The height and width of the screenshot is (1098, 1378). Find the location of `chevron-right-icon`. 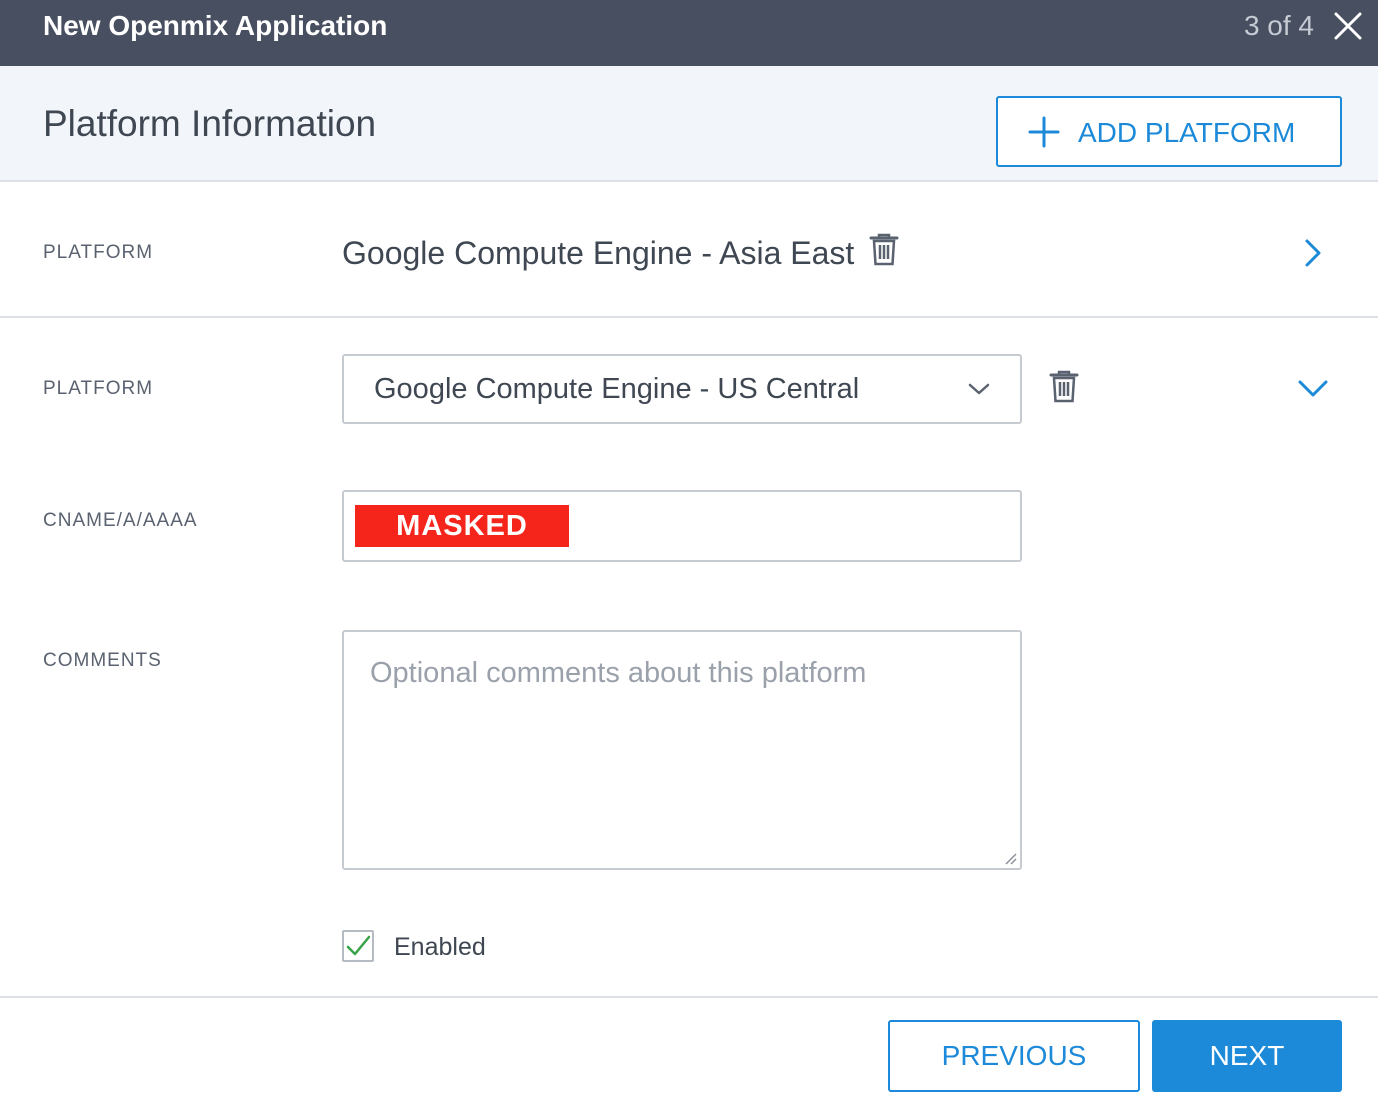

chevron-right-icon is located at coordinates (1313, 253).